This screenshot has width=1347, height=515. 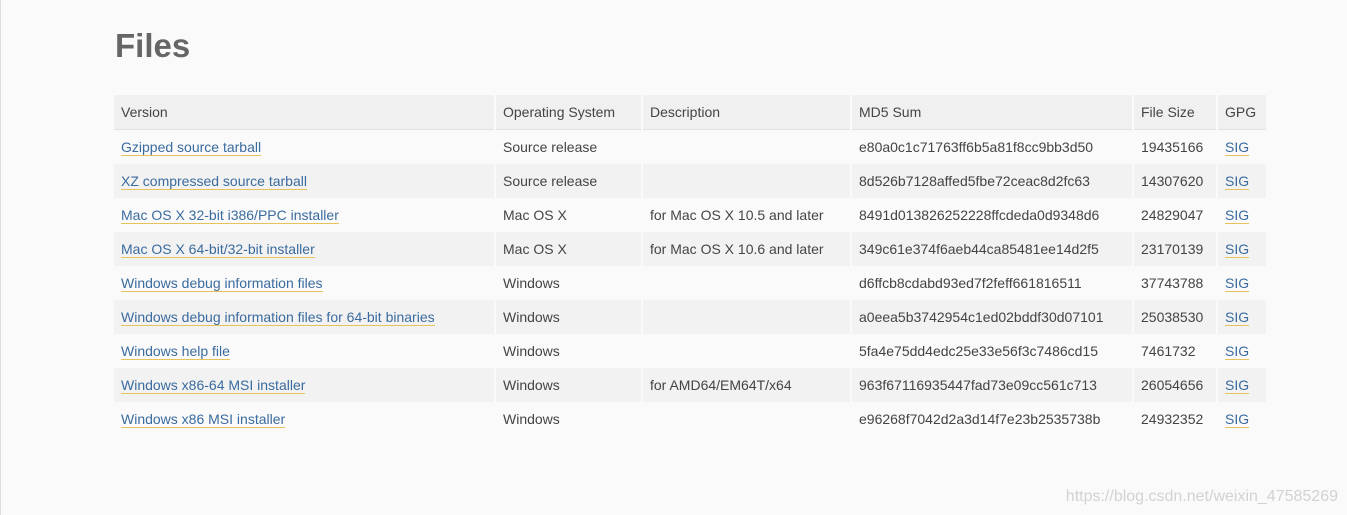 I want to click on md5-cell: d6ffcb8cdabd93ed7f2feff661816511, so click(x=992, y=283).